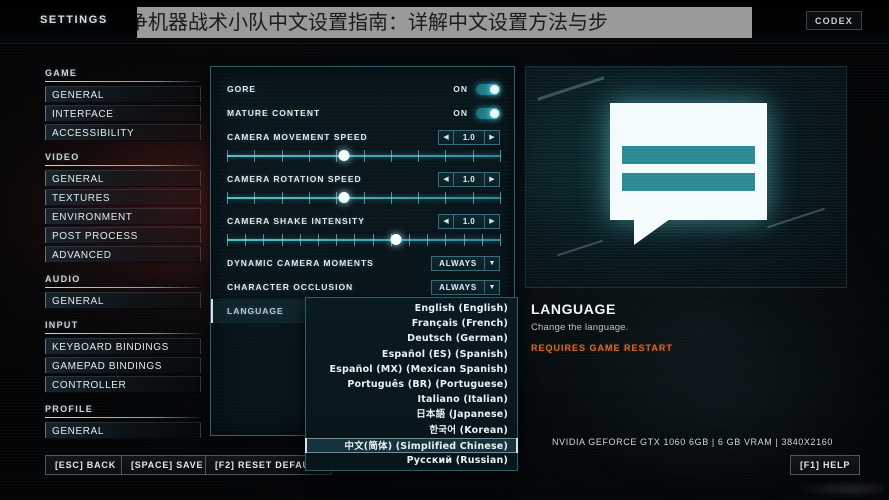 The width and height of the screenshot is (889, 500). I want to click on stepper-camera-shake-intensity: ◀ 1.0 ▶, so click(469, 221).